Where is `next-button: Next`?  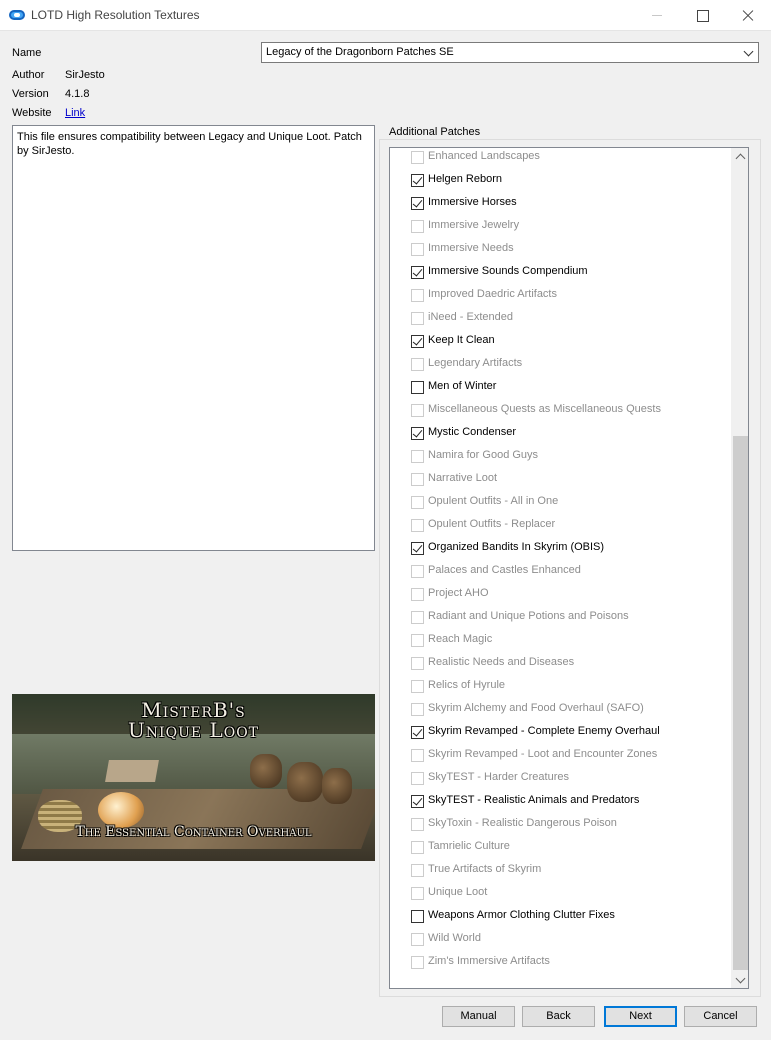
next-button: Next is located at coordinates (640, 1016).